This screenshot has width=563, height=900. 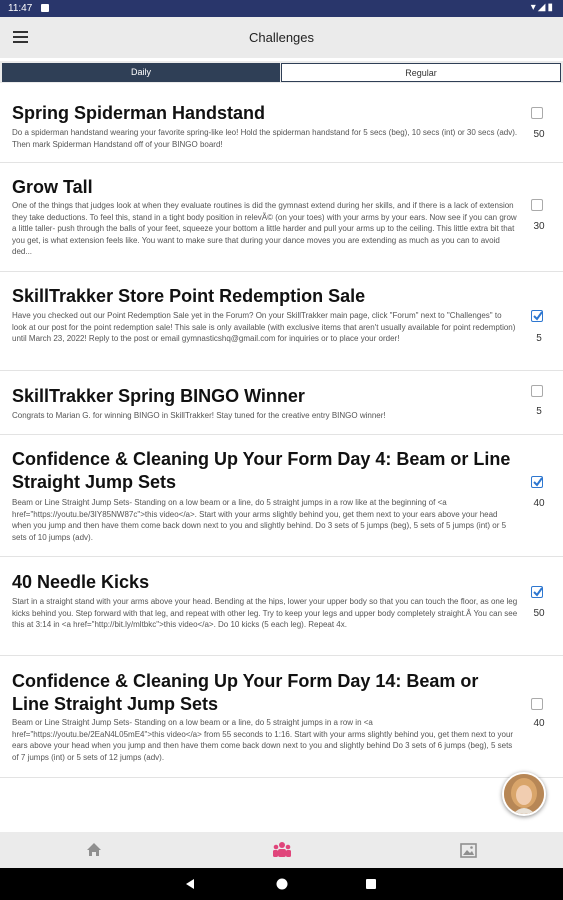 What do you see at coordinates (81, 582) in the screenshot?
I see `challenge-title: 40 Needle Kicks` at bounding box center [81, 582].